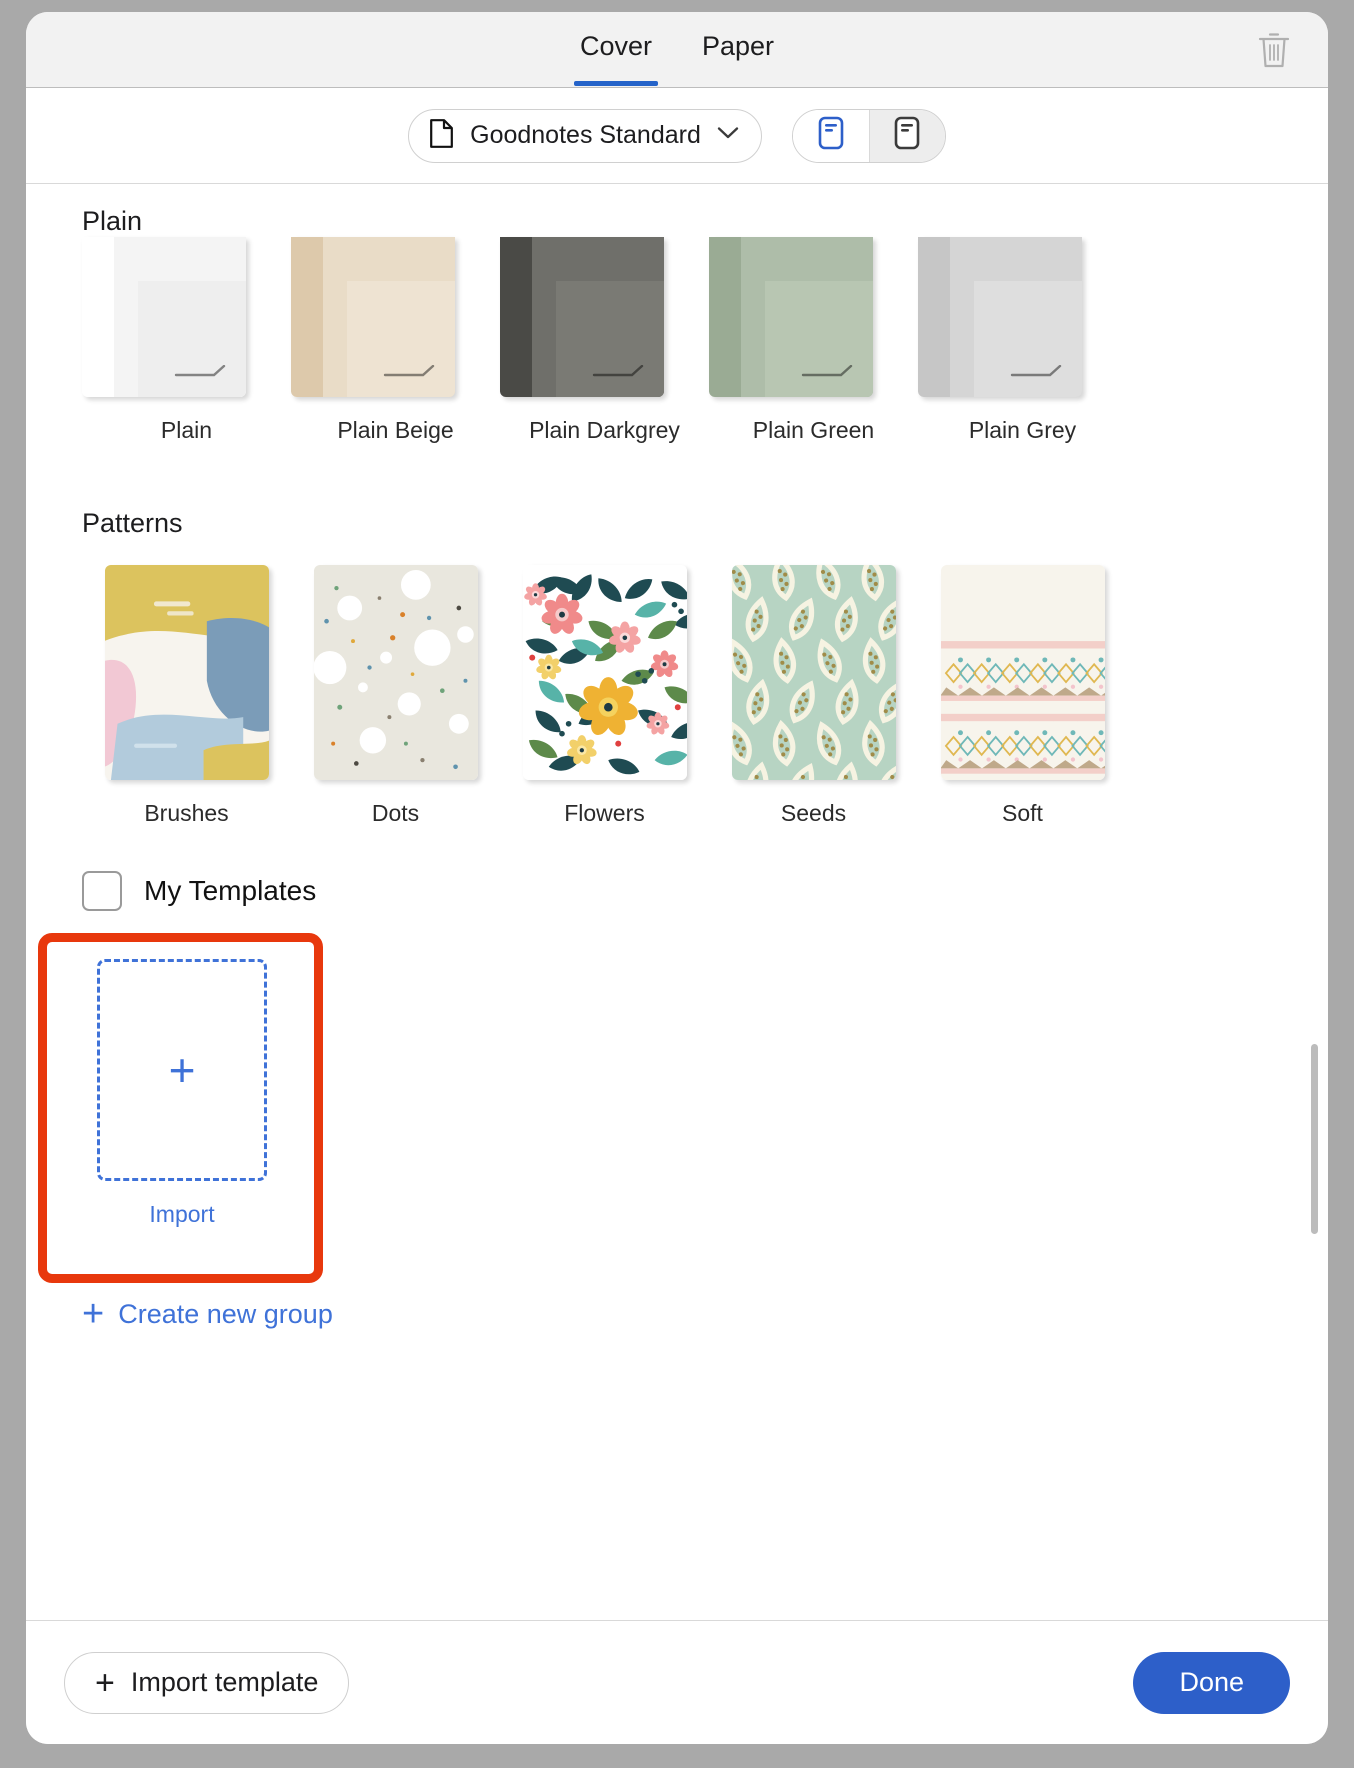  I want to click on my-templates-row: My Templates, so click(677, 891).